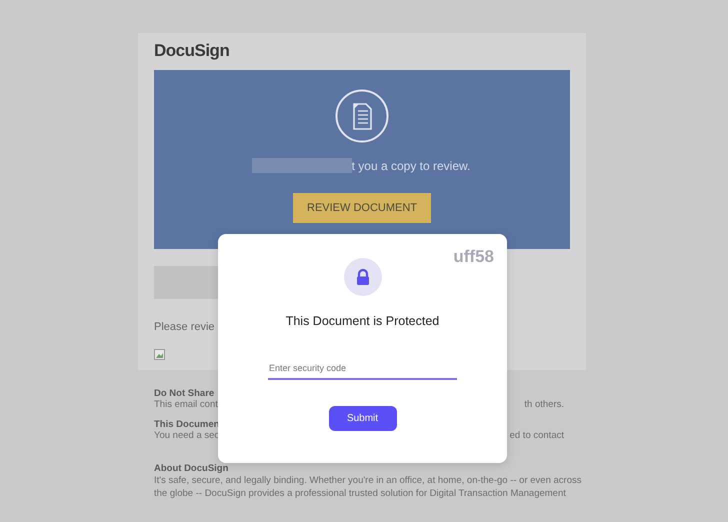  Describe the element at coordinates (192, 468) in the screenshot. I see `about-heading: About DocuSign` at that location.